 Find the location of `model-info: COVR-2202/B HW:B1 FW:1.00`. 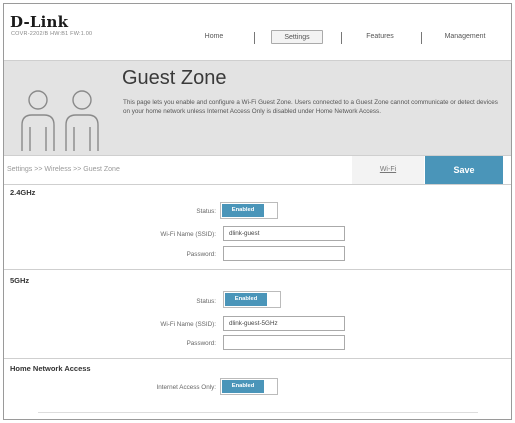

model-info: COVR-2202/B HW:B1 FW:1.00 is located at coordinates (52, 34).